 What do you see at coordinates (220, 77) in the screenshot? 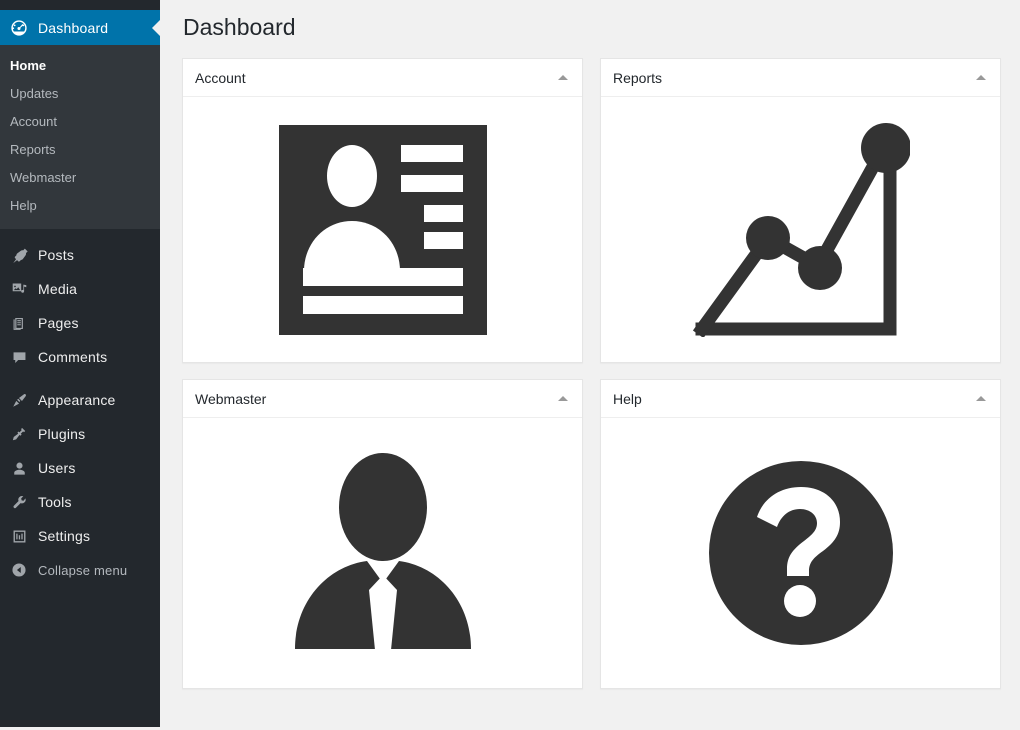
I see `panel-account-title: Account` at bounding box center [220, 77].